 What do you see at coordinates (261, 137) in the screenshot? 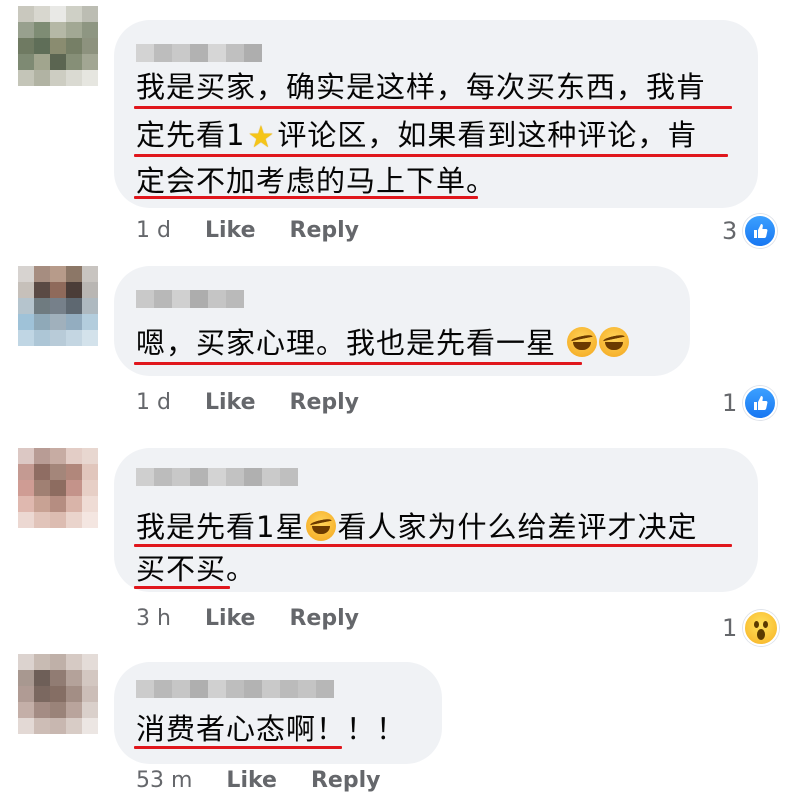
I see `star-icon: ★` at bounding box center [261, 137].